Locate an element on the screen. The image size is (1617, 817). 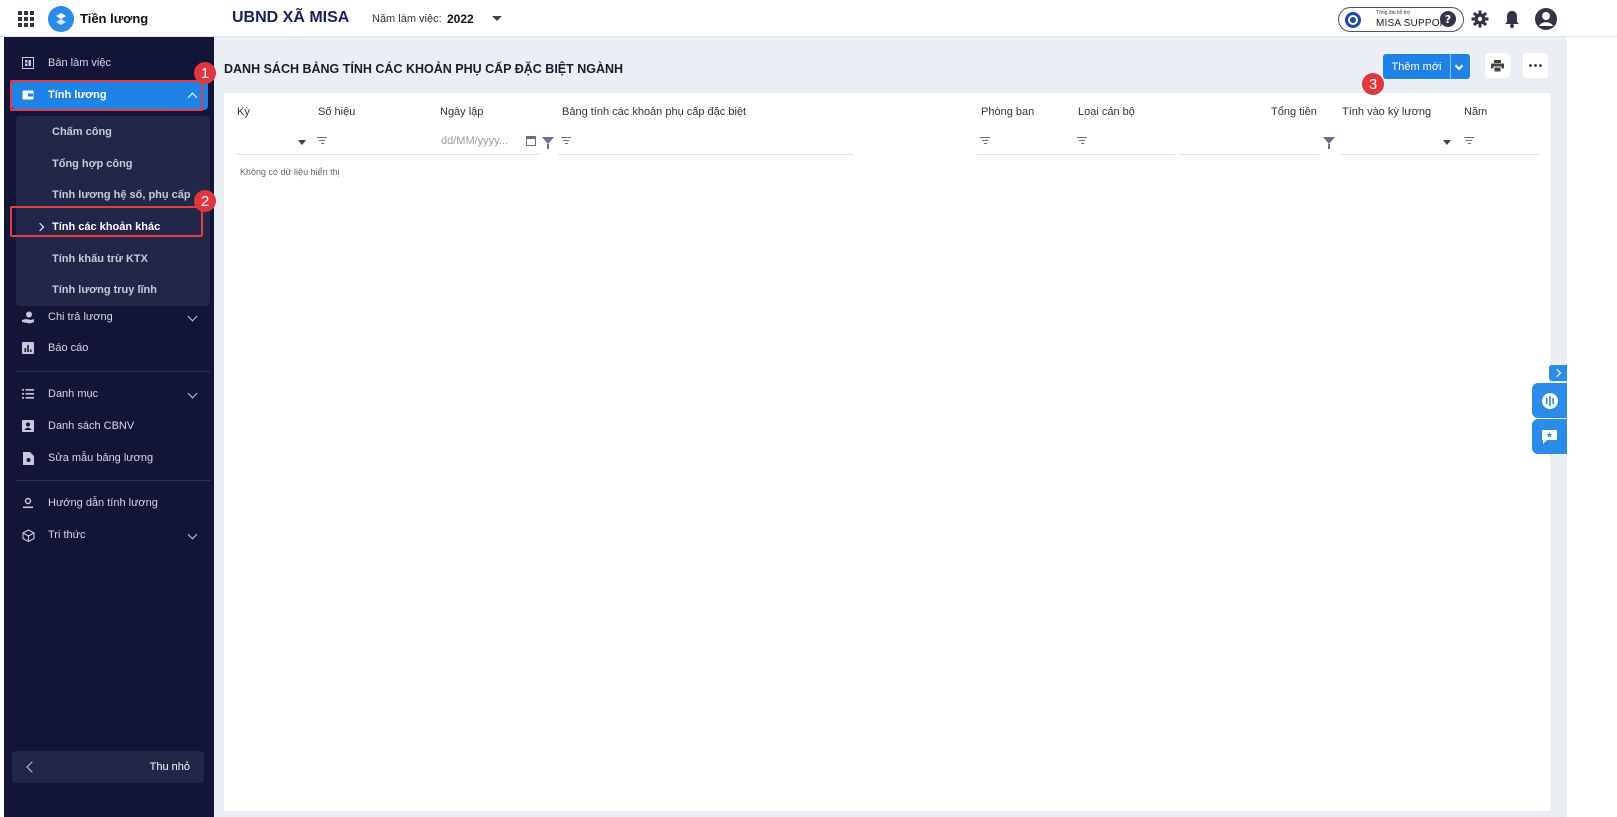
app-name: Tiền lương is located at coordinates (114, 18).